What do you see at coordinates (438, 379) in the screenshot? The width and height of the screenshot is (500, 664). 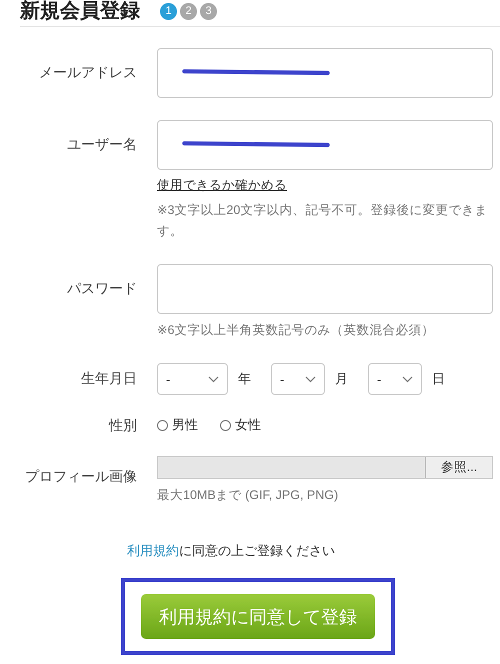 I see `unit-label: 日` at bounding box center [438, 379].